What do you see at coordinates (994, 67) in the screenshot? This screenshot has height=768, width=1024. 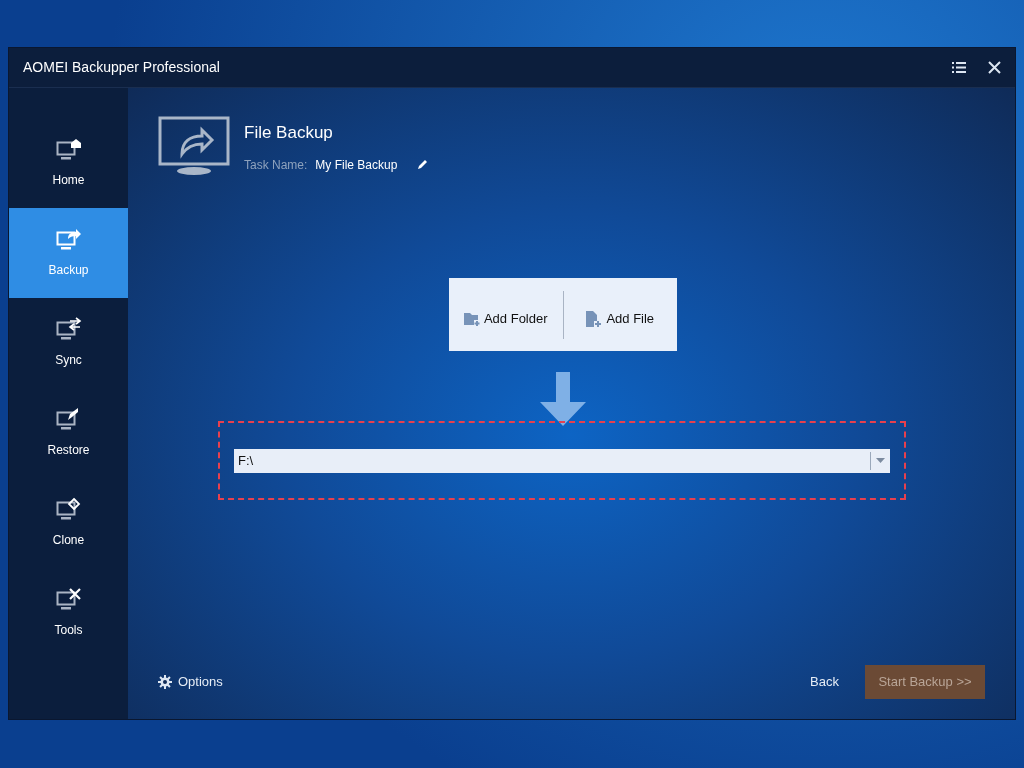 I see `close-icon` at bounding box center [994, 67].